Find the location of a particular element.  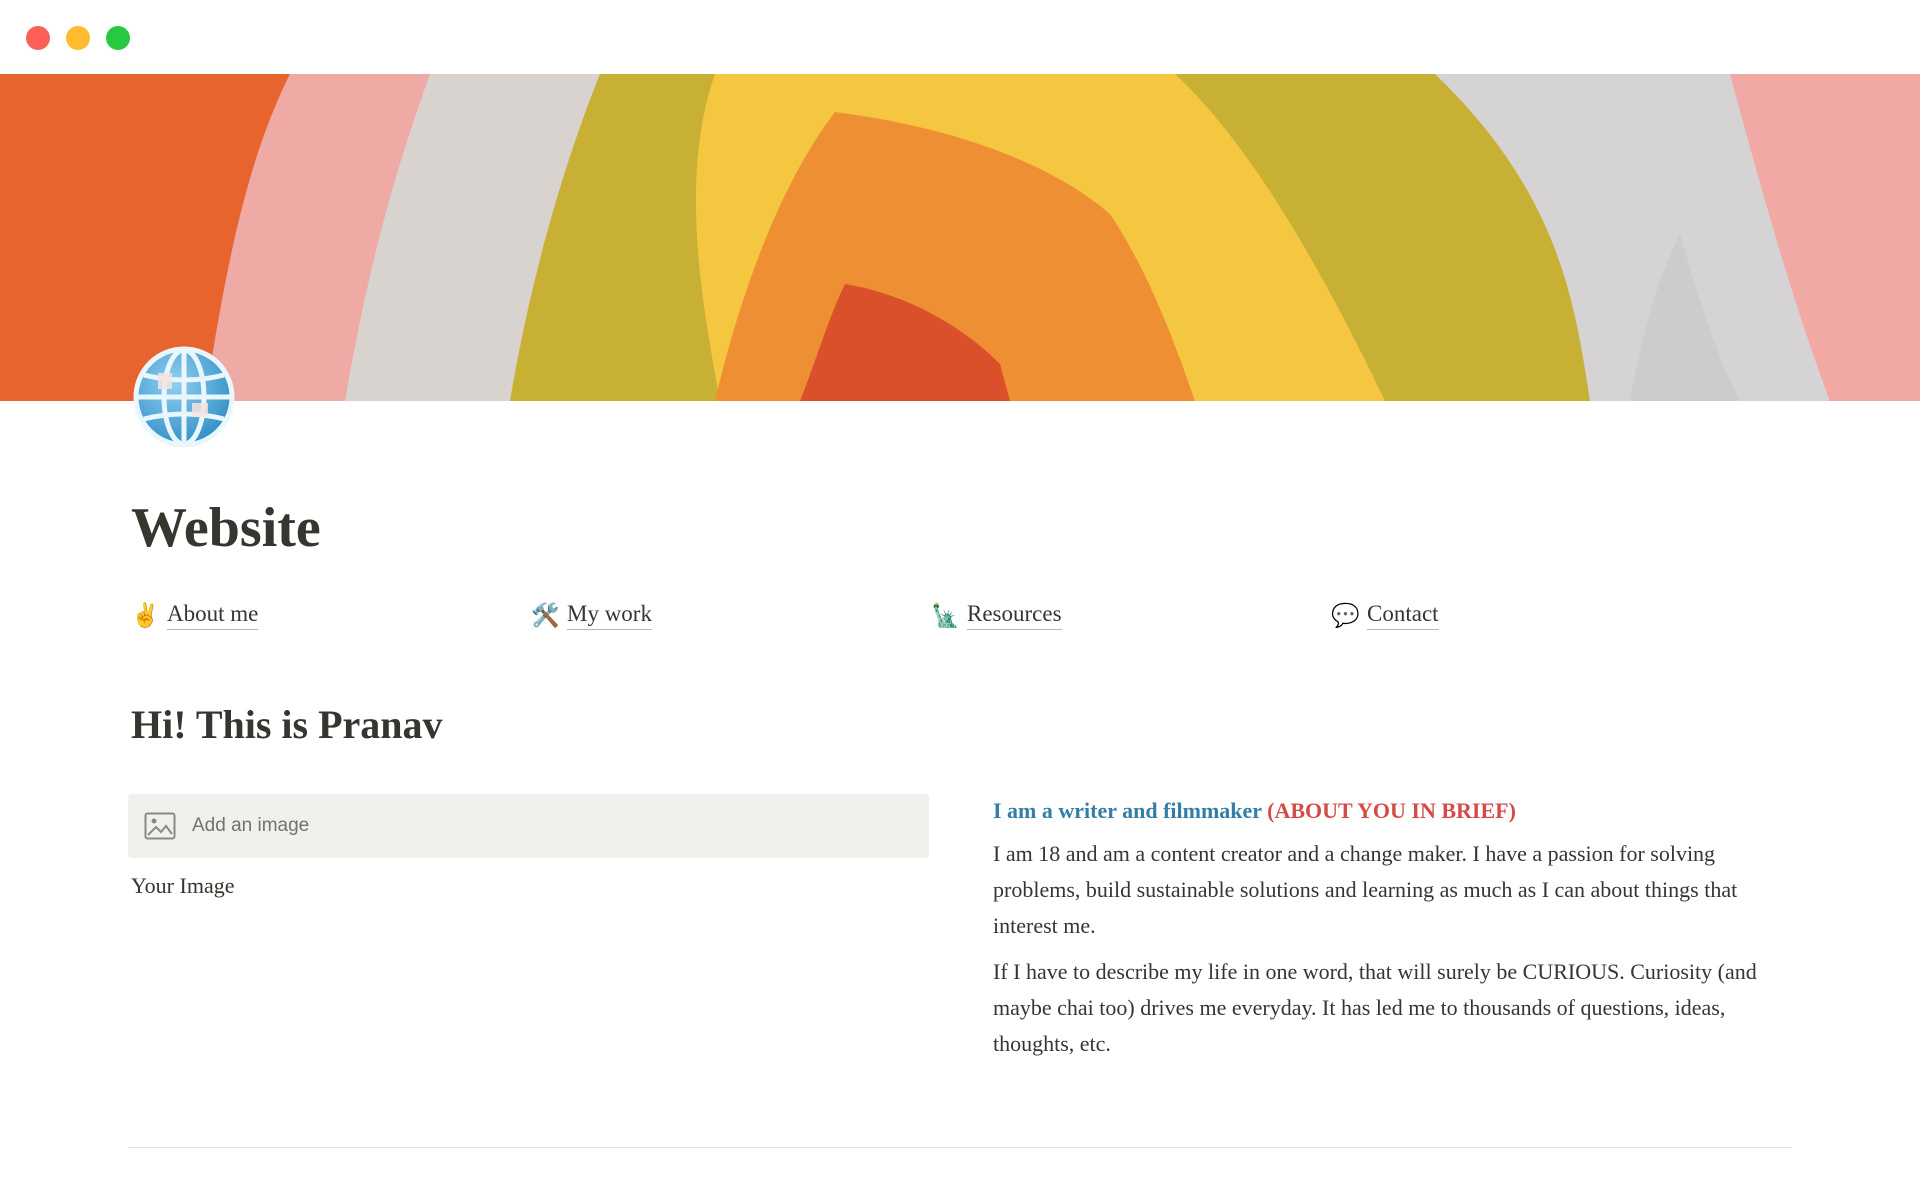

nav-link-about-me: ✌️ About me is located at coordinates (195, 615).